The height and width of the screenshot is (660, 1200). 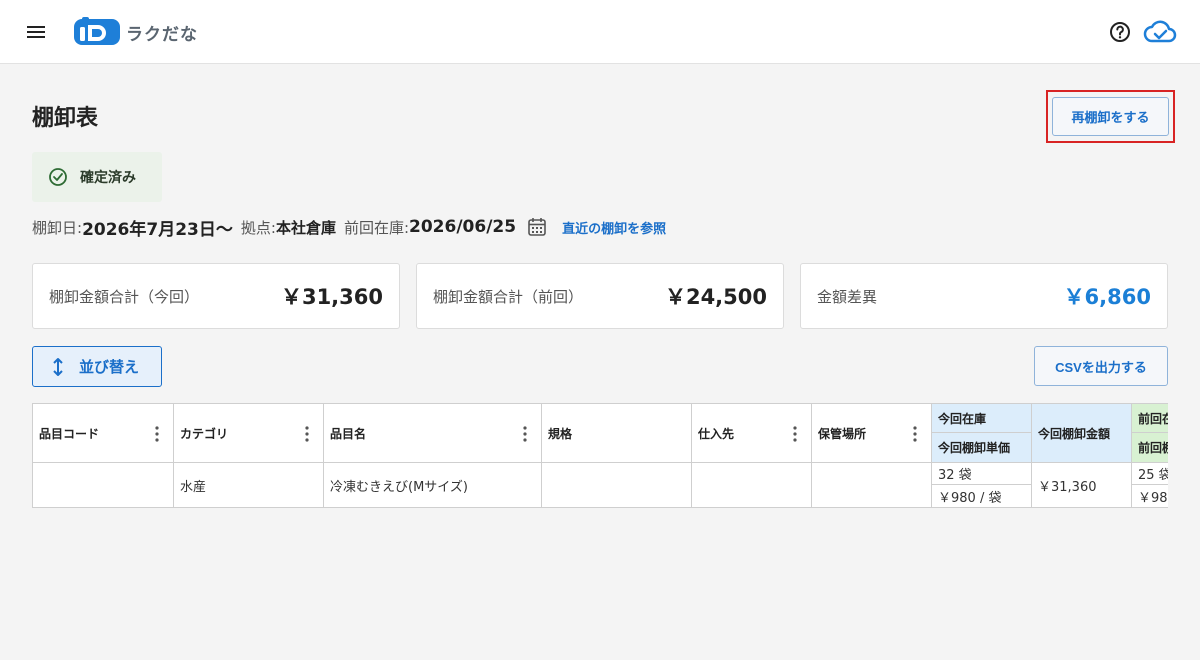 I want to click on recount-highlight: 再棚卸をする, so click(x=1110, y=116).